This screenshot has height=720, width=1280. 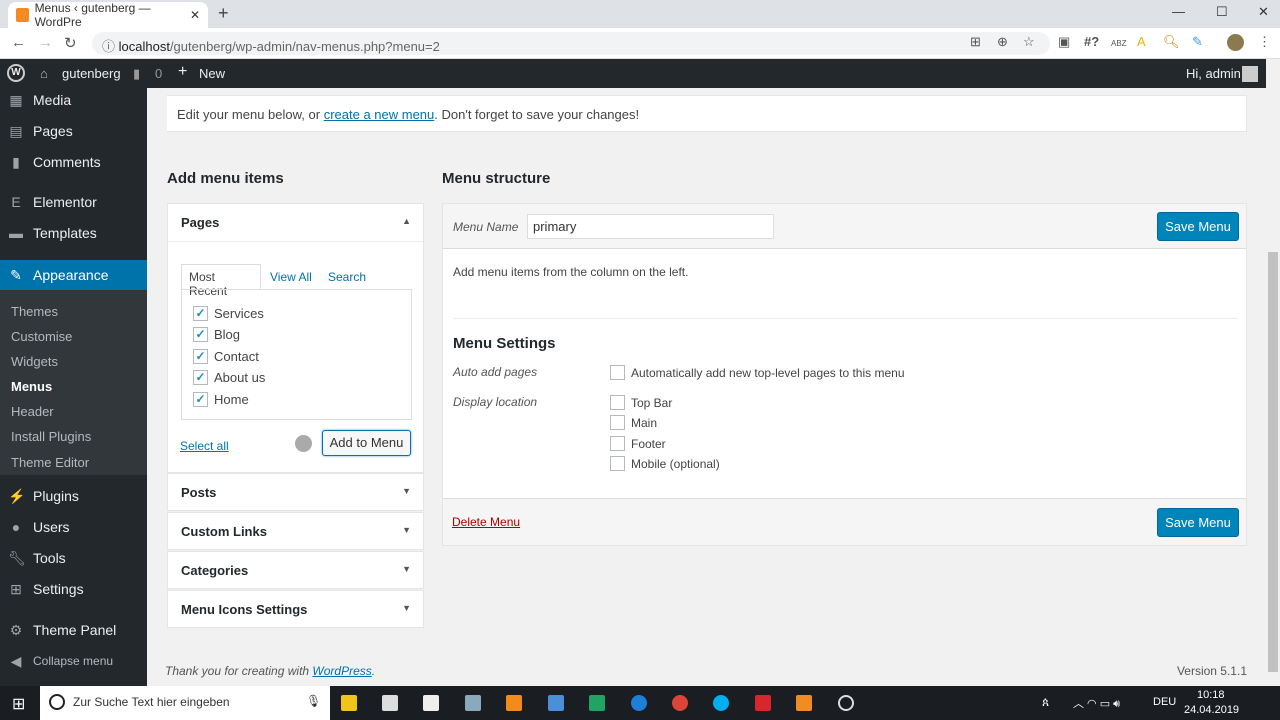 What do you see at coordinates (45, 42) in the screenshot?
I see `forward-icon: →` at bounding box center [45, 42].